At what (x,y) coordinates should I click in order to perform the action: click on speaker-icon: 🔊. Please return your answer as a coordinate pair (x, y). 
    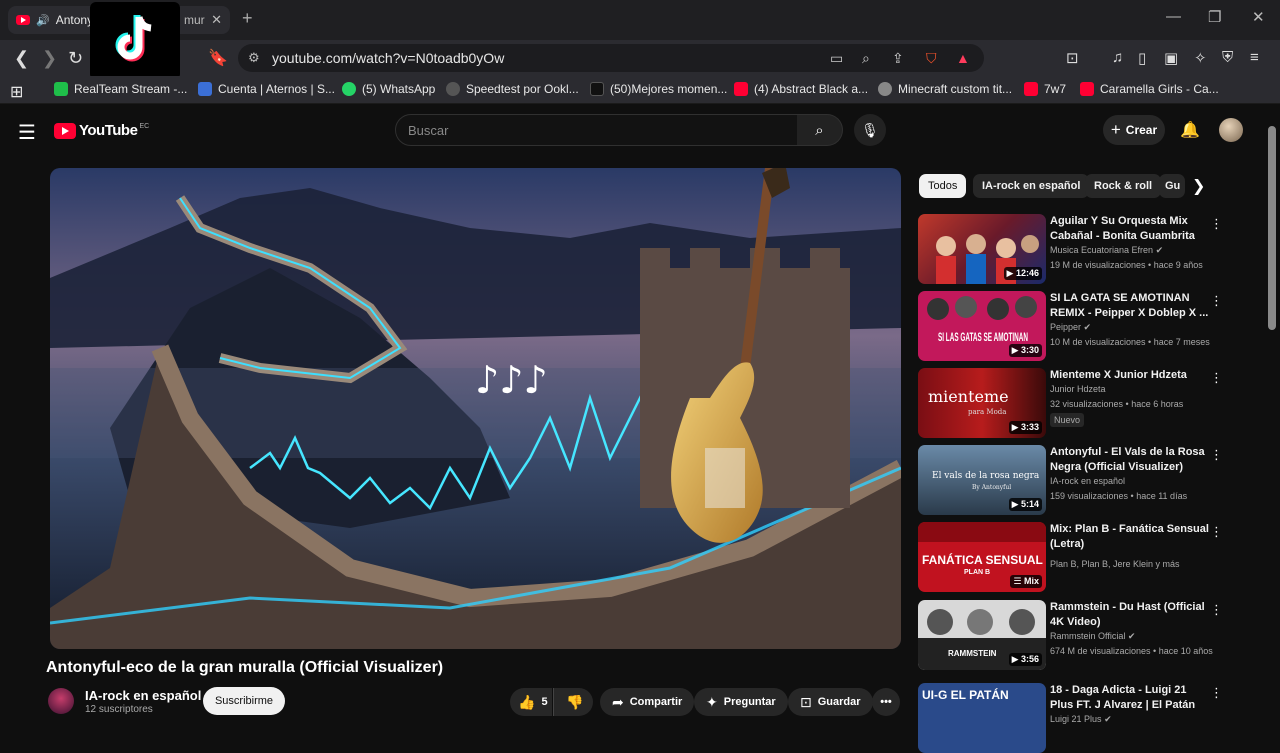
    Looking at the image, I should click on (43, 20).